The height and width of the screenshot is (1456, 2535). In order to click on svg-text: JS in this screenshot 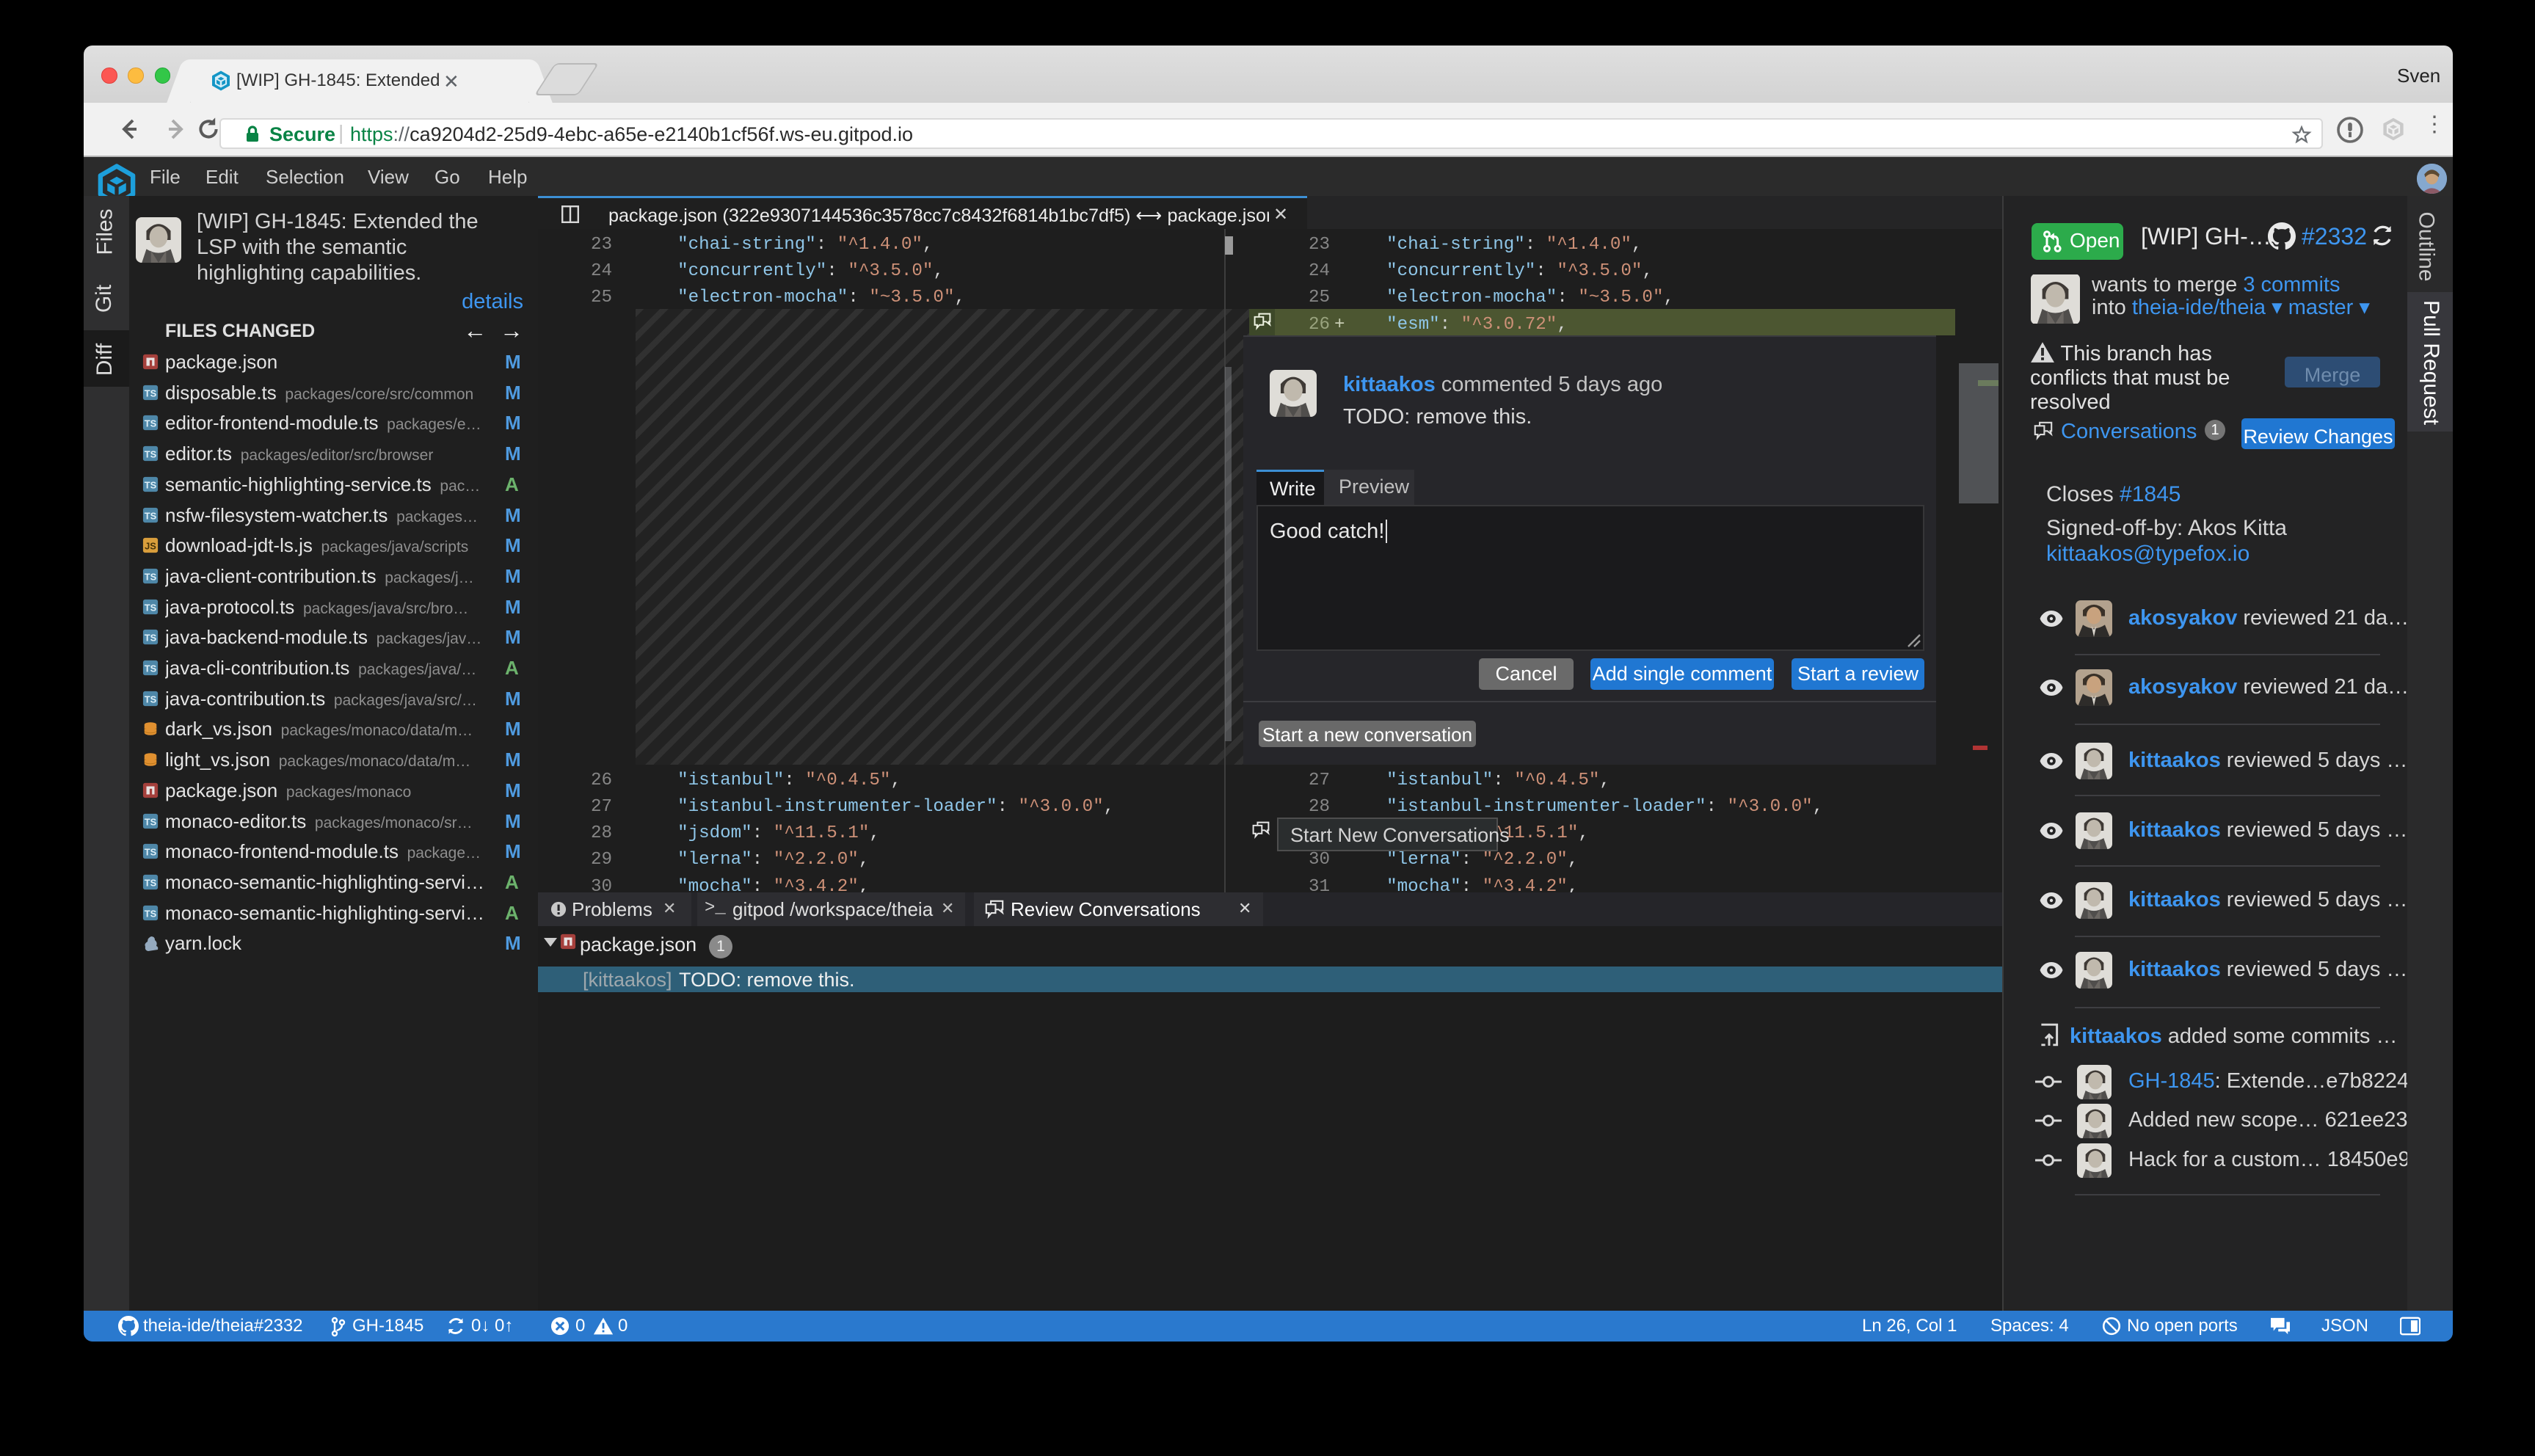, I will do `click(150, 546)`.